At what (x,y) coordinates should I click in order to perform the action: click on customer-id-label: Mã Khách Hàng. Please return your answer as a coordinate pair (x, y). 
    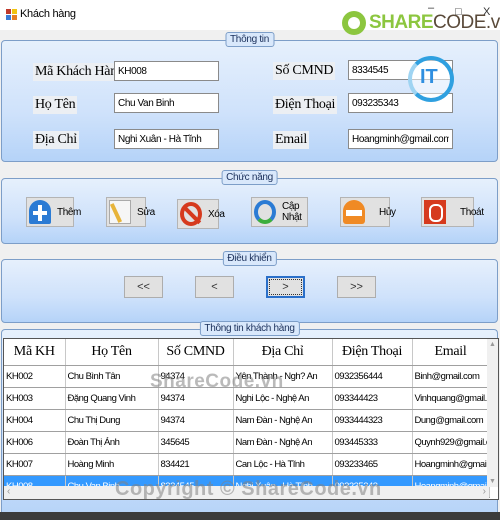
    Looking at the image, I should click on (79, 72).